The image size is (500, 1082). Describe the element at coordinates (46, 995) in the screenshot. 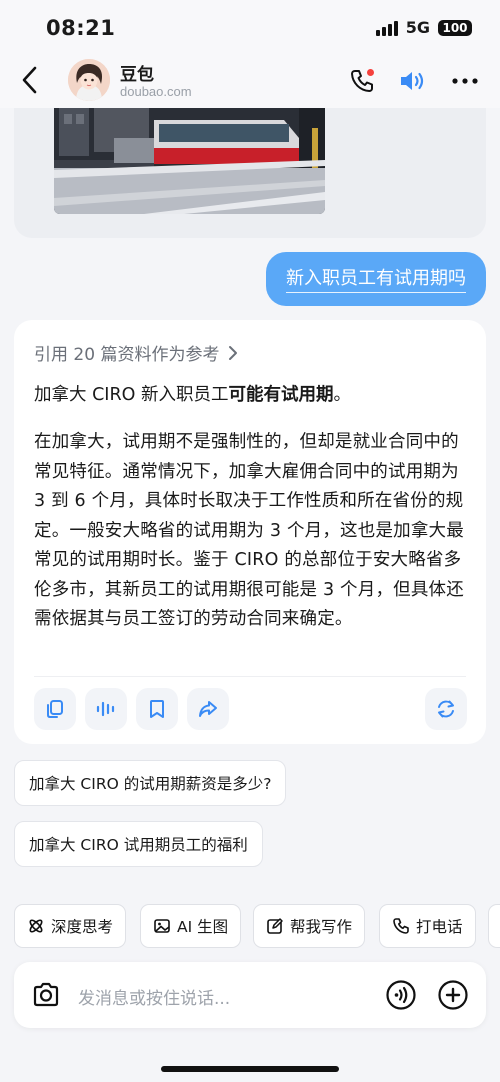

I see `camera-icon` at that location.